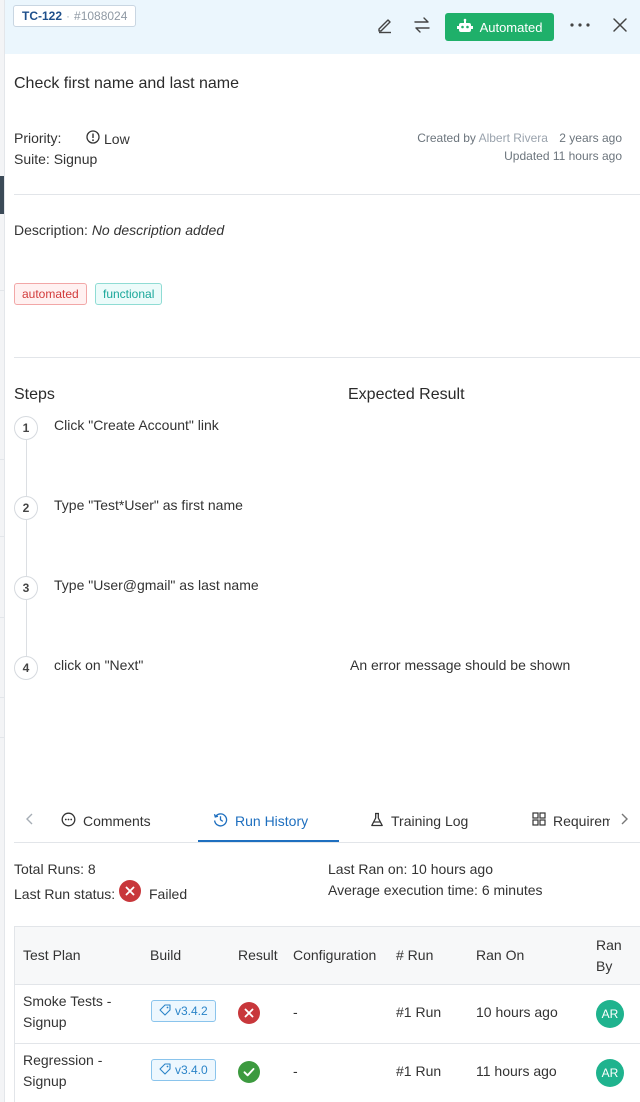  Describe the element at coordinates (580, 25) in the screenshot. I see `more-icon` at that location.